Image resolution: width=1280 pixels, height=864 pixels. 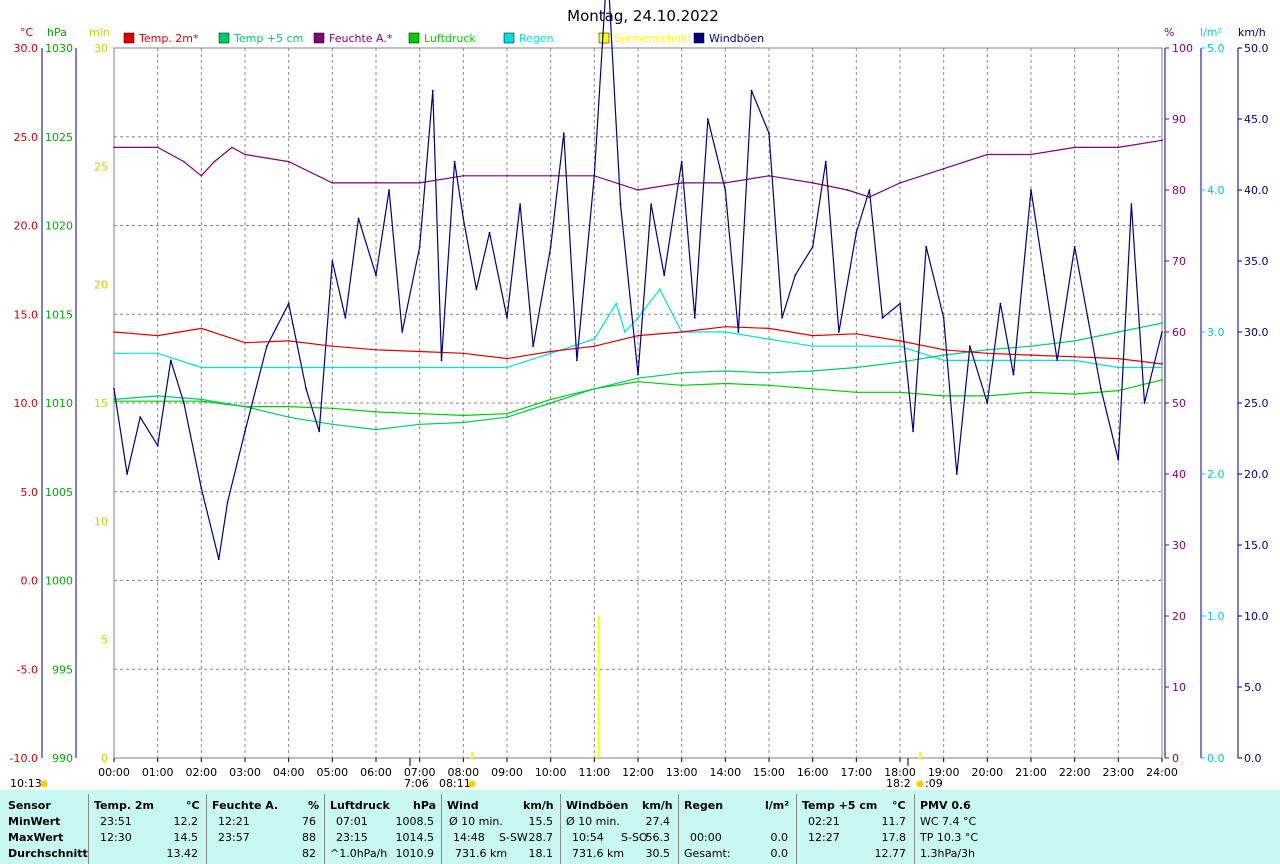 I want to click on sun-axis-unit: min, so click(x=99, y=32).